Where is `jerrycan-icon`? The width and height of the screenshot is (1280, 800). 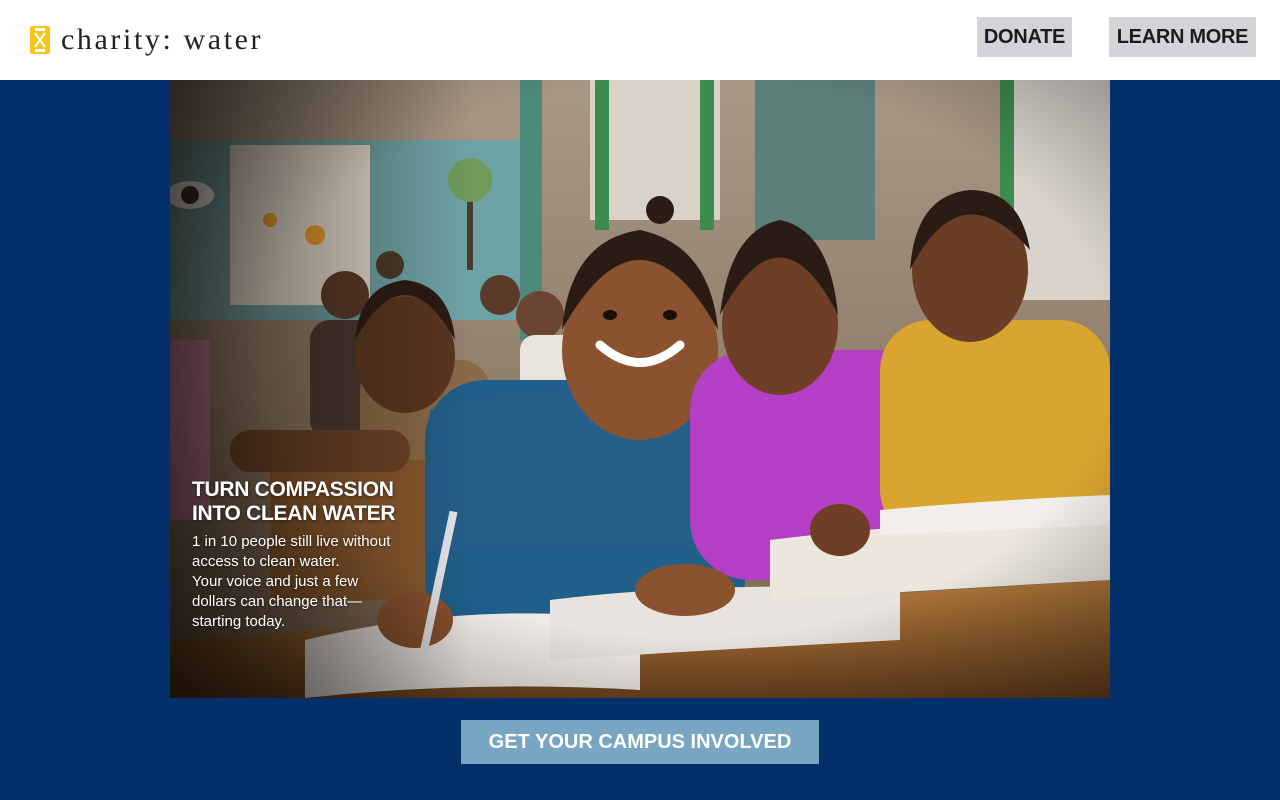 jerrycan-icon is located at coordinates (40, 40).